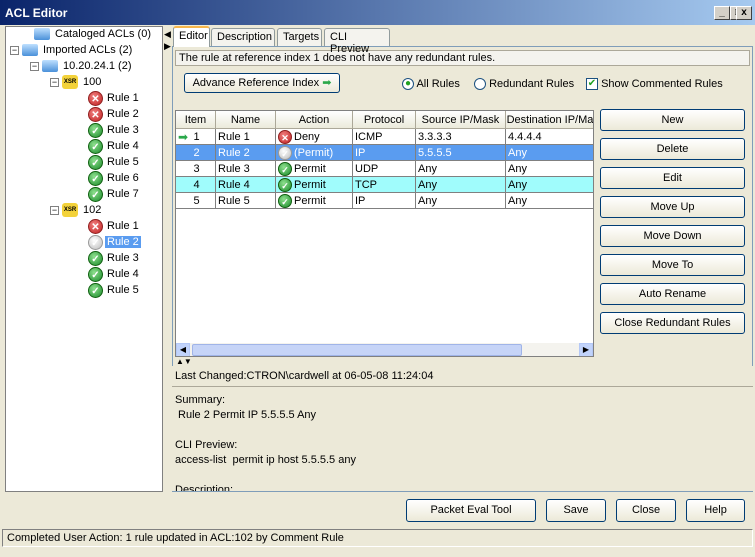 The width and height of the screenshot is (755, 557). Describe the element at coordinates (672, 120) in the screenshot. I see `new-button: New` at that location.